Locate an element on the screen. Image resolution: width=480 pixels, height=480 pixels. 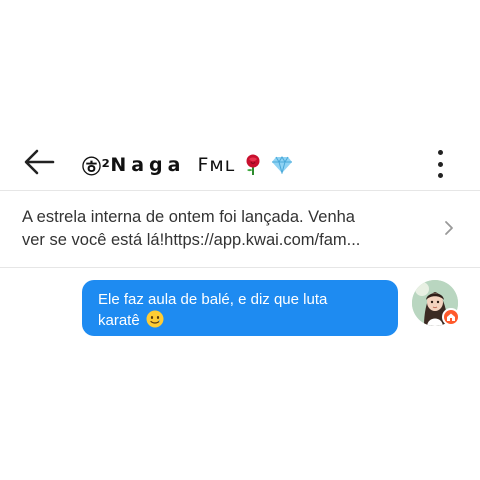
back-button is located at coordinates (39, 162).